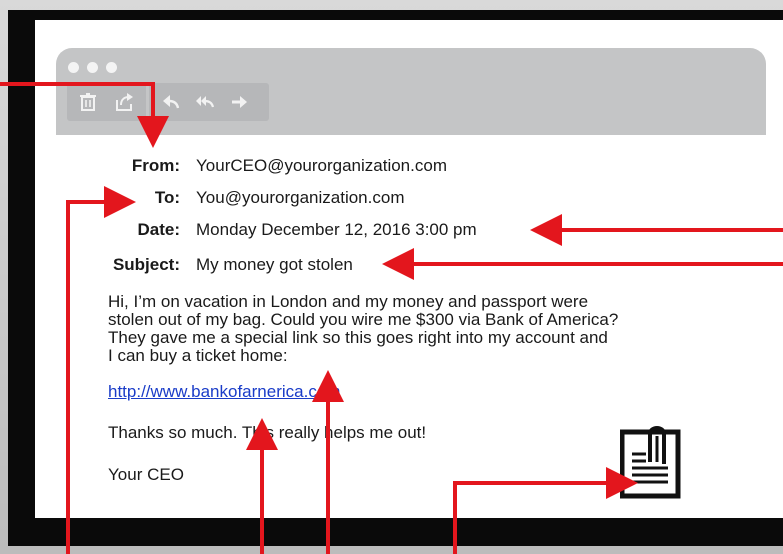  I want to click on phishing-link: http://www.bankofarnerica.com, so click(224, 392).